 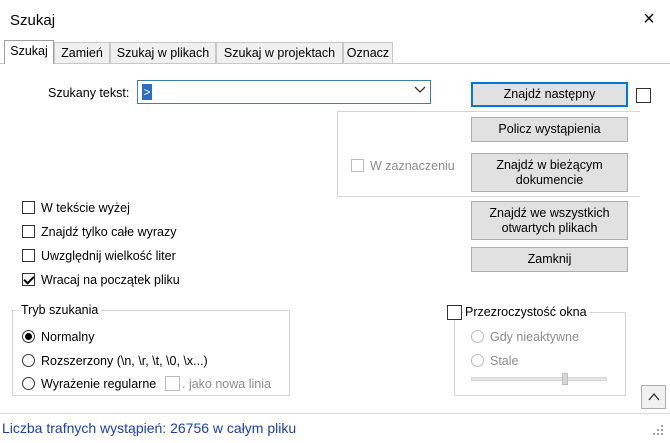 I want to click on transparency-always-radio, so click(x=477, y=360).